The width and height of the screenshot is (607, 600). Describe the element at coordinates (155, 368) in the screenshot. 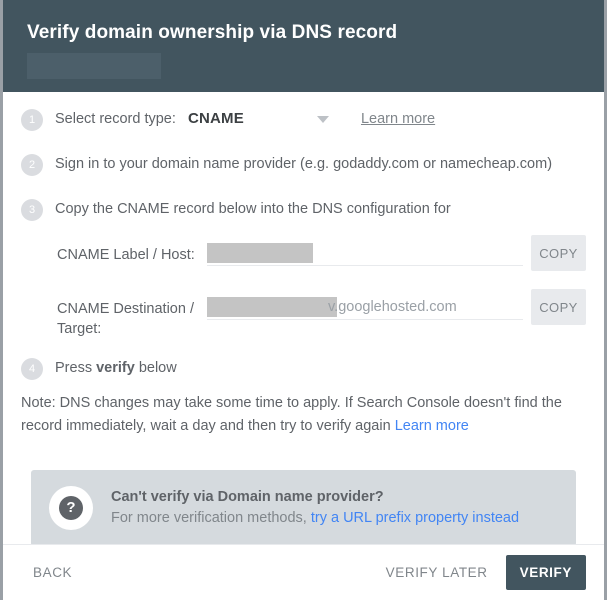

I see `step-4-text-after: below` at that location.